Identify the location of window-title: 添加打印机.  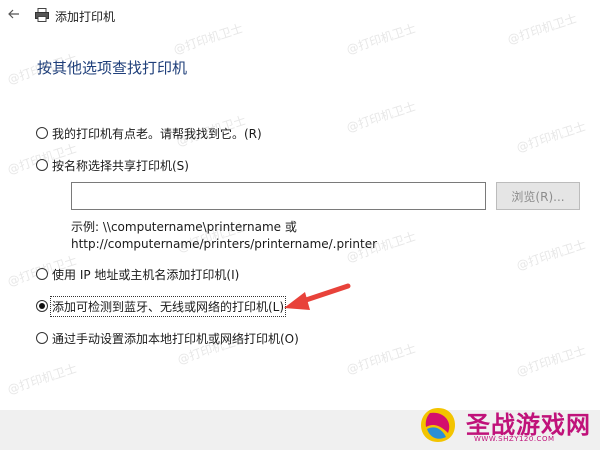
(85, 17).